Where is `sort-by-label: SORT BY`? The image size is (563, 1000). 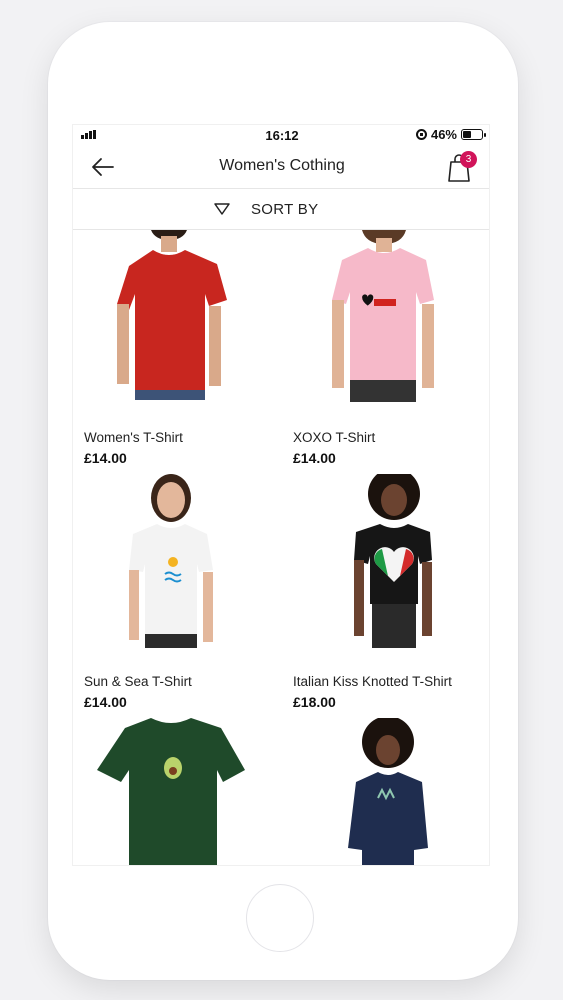
sort-by-label: SORT BY is located at coordinates (285, 209).